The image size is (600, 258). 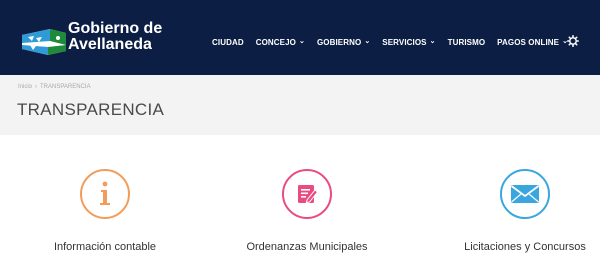 I want to click on nav-item-pagos-online: PAGOS ONLINE ⌄, so click(x=532, y=42).